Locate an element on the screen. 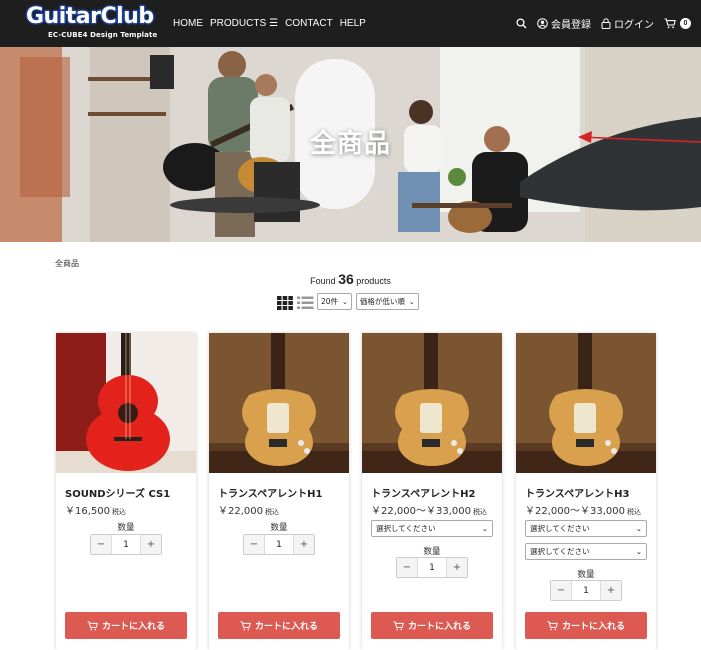  search-button is located at coordinates (521, 23).